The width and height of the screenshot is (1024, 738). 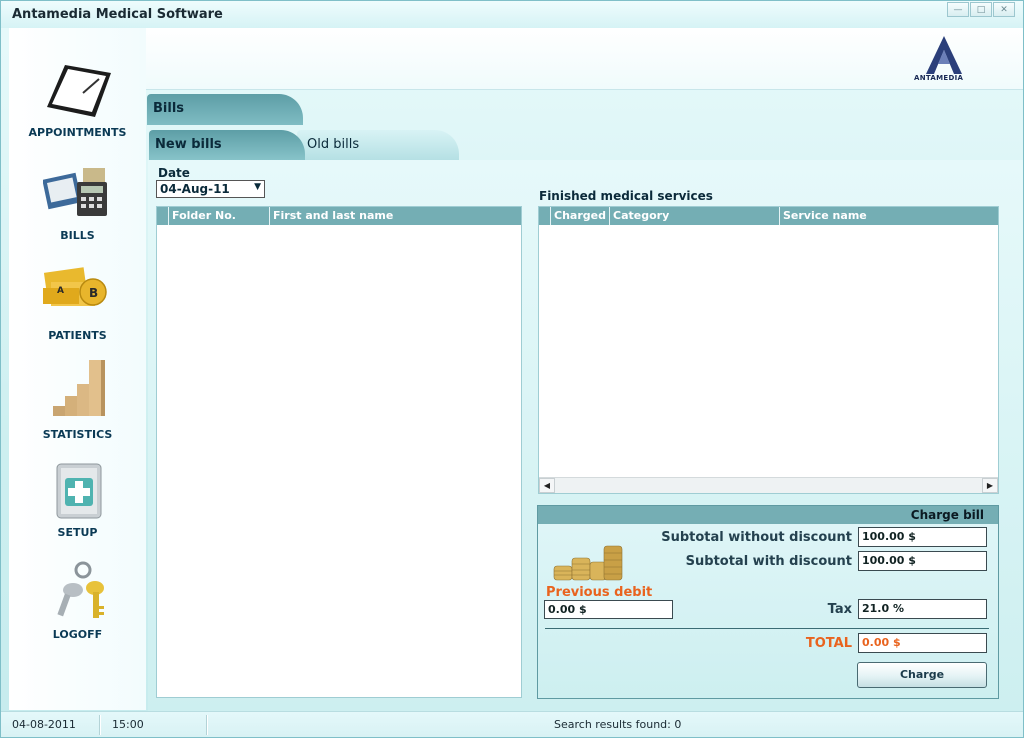 I want to click on sidebar-item-logoff: LOGOFF, so click(x=77, y=602).